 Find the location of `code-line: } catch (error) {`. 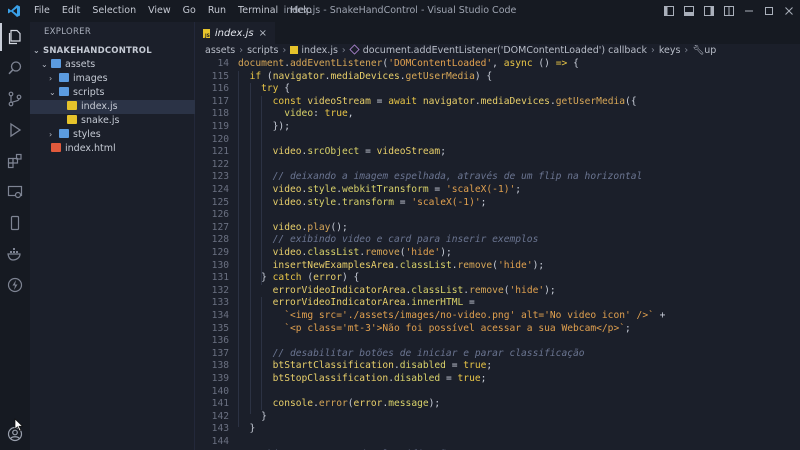

code-line: } catch (error) { is located at coordinates (298, 278).